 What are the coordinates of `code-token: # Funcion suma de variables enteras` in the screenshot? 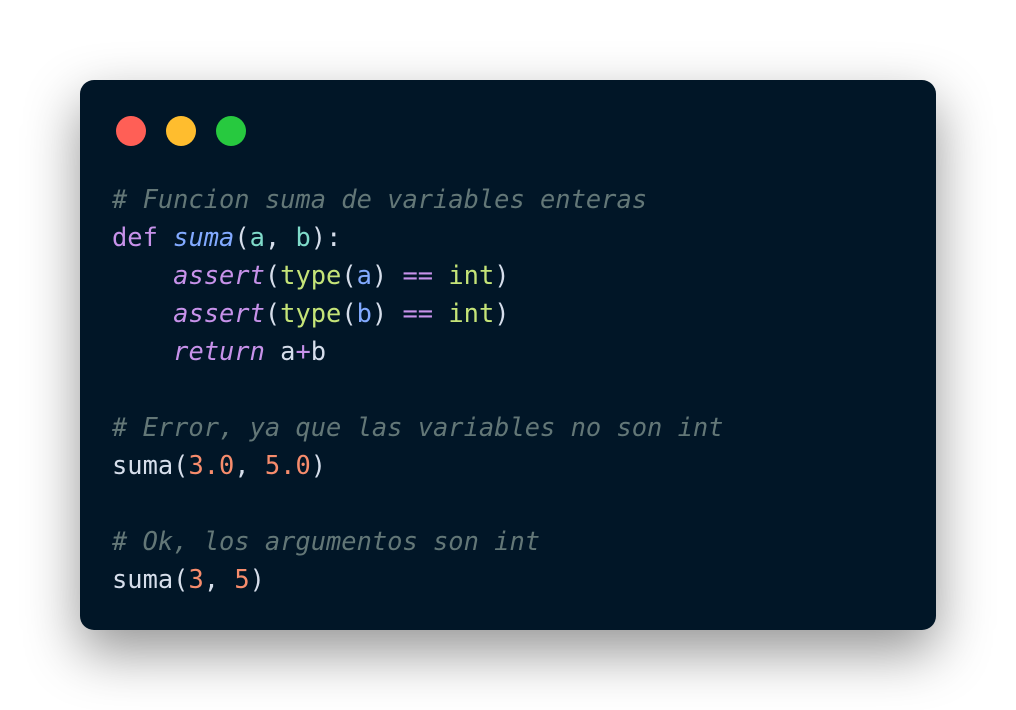 It's located at (380, 199).